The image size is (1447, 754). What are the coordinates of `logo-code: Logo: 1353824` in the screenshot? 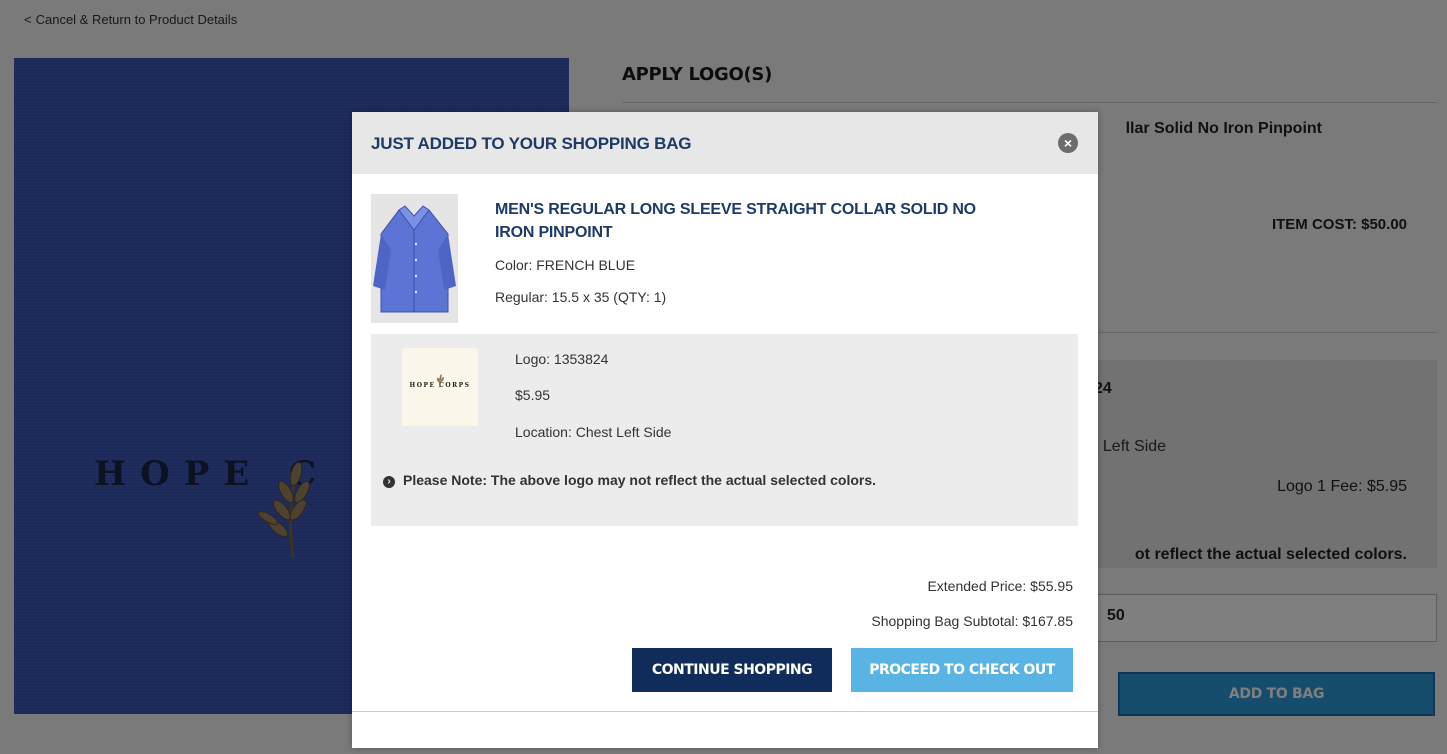 It's located at (562, 359).